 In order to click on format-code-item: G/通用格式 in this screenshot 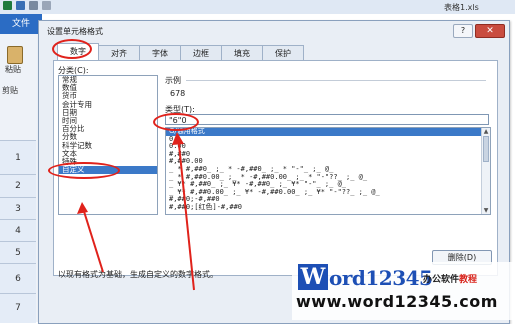, I will do `click(328, 132)`.